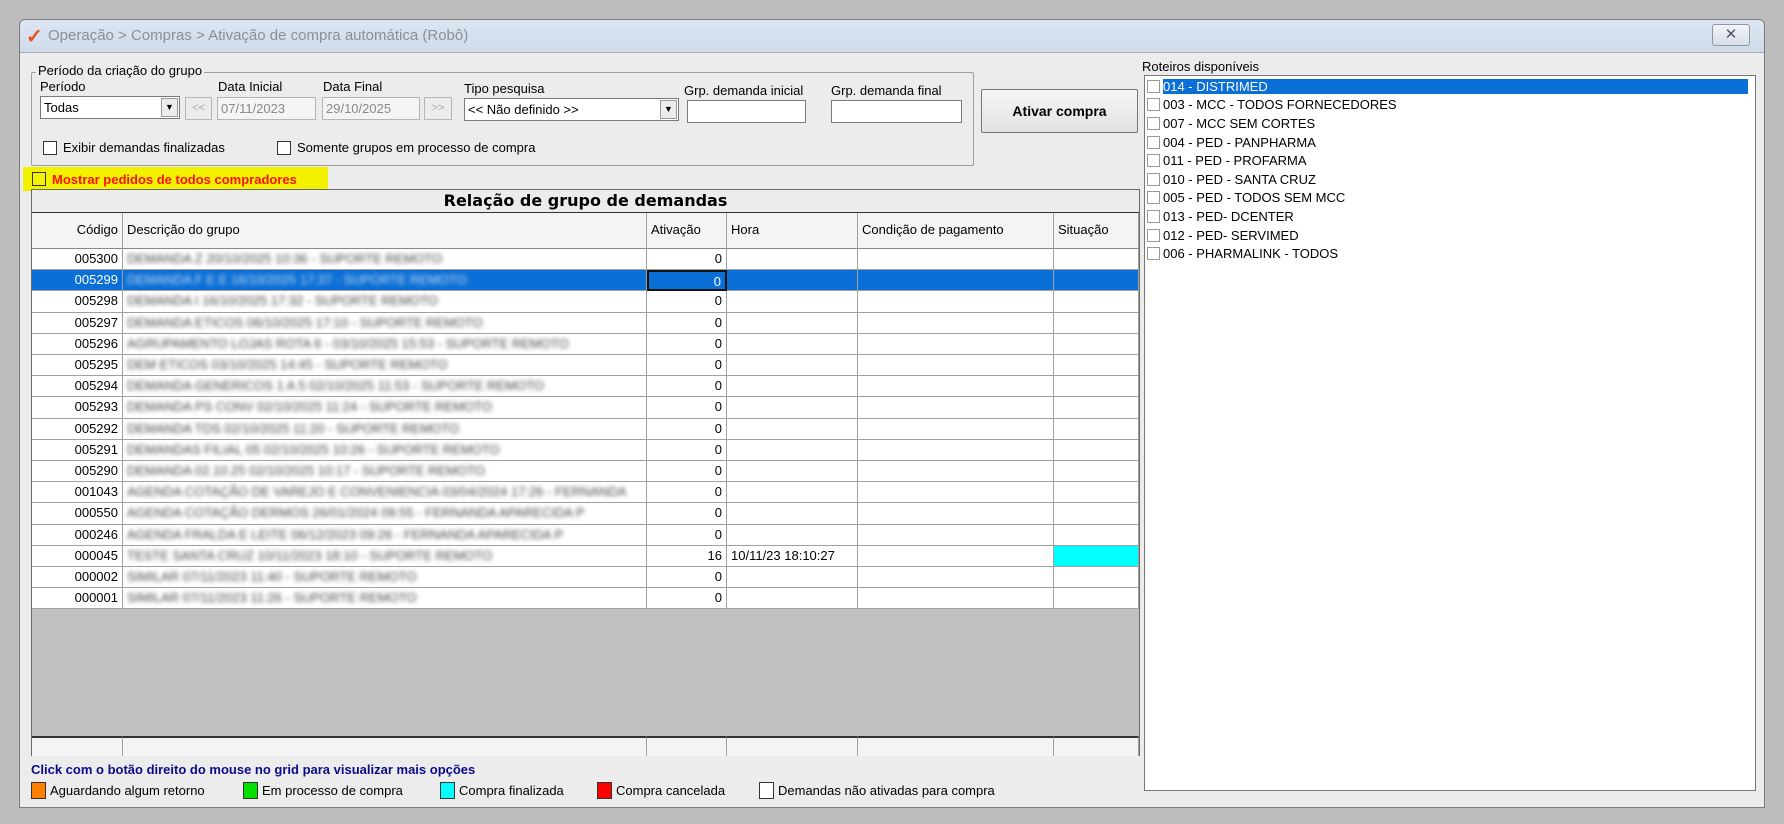  I want to click on col-header-situacao: Situação, so click(1096, 231).